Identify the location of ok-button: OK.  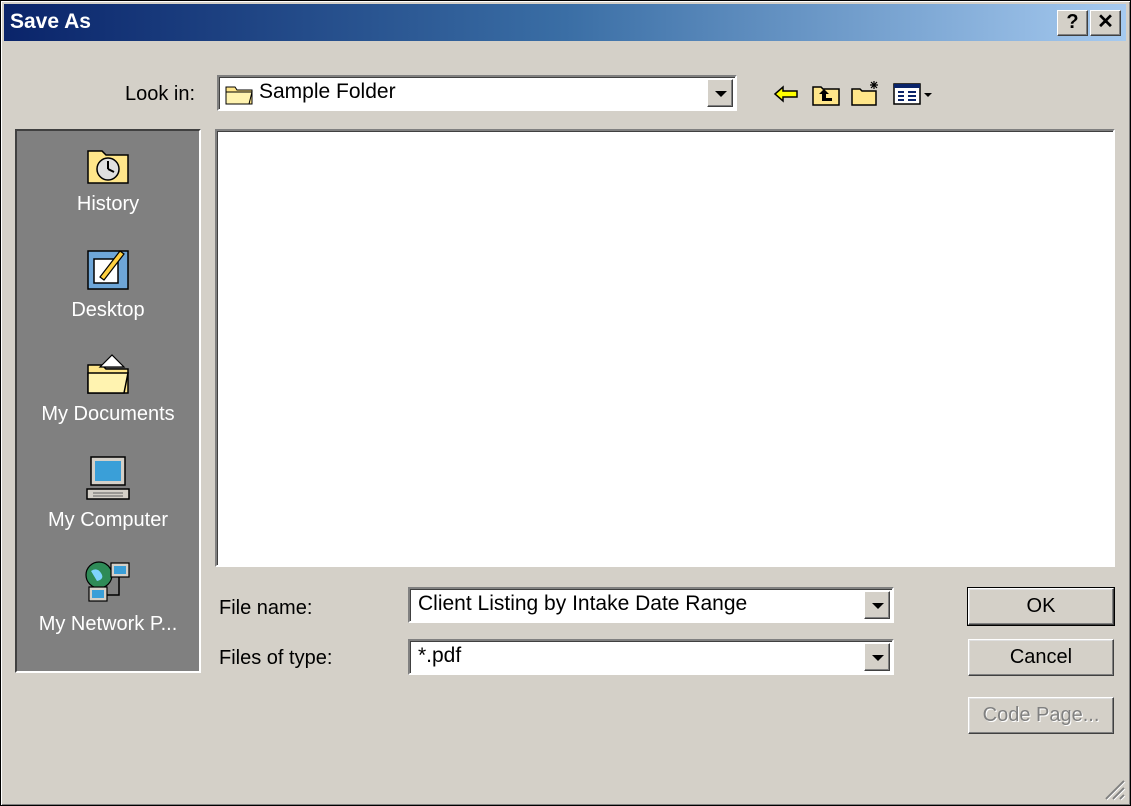
(1041, 606).